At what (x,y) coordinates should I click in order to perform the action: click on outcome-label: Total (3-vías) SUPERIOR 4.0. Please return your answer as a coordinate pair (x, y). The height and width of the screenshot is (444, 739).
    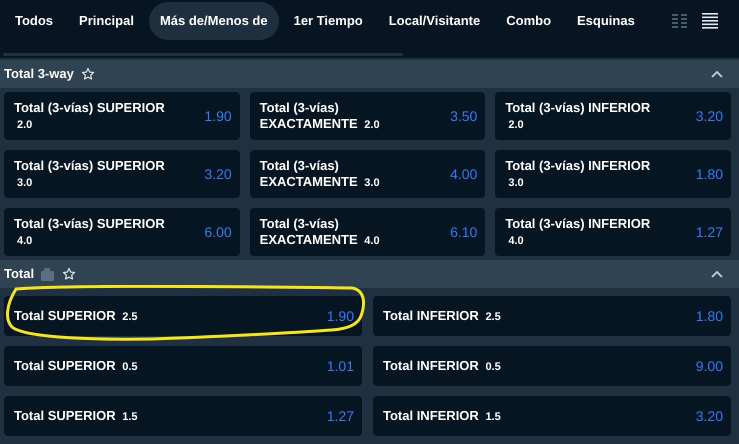
    Looking at the image, I should click on (90, 232).